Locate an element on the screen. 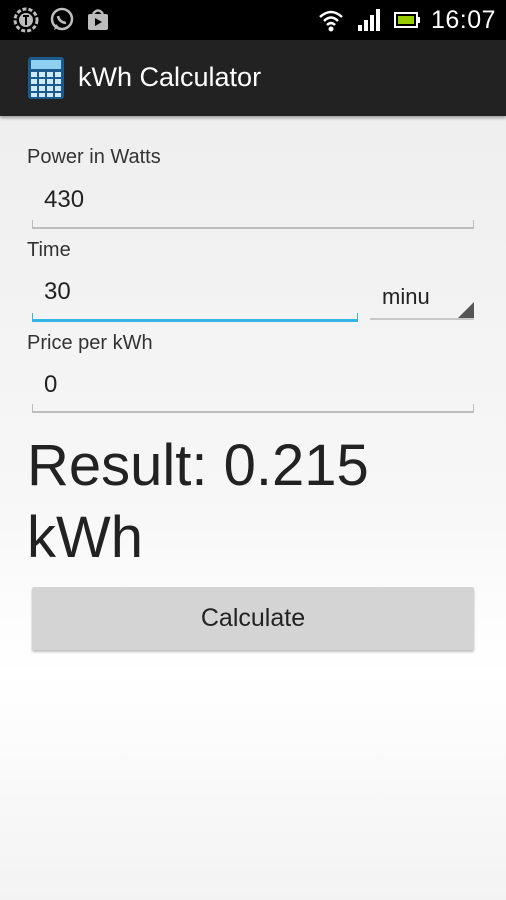 Image resolution: width=506 pixels, height=900 pixels. clock: 16:07 is located at coordinates (463, 19).